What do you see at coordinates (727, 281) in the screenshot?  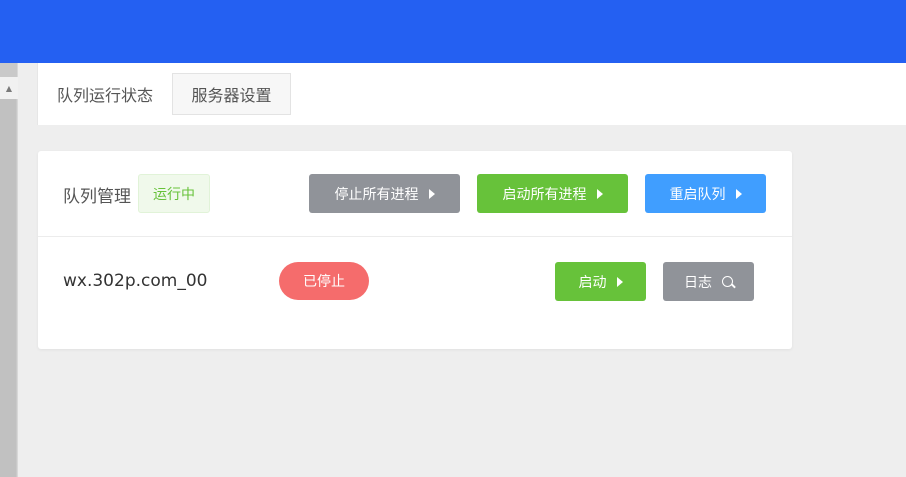 I see `search-icon` at bounding box center [727, 281].